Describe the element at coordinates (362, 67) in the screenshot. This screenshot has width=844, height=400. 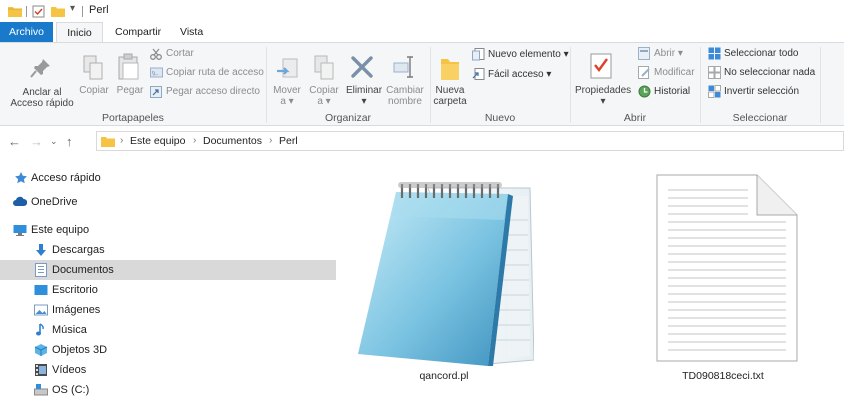
I see `delete-x-icon` at that location.